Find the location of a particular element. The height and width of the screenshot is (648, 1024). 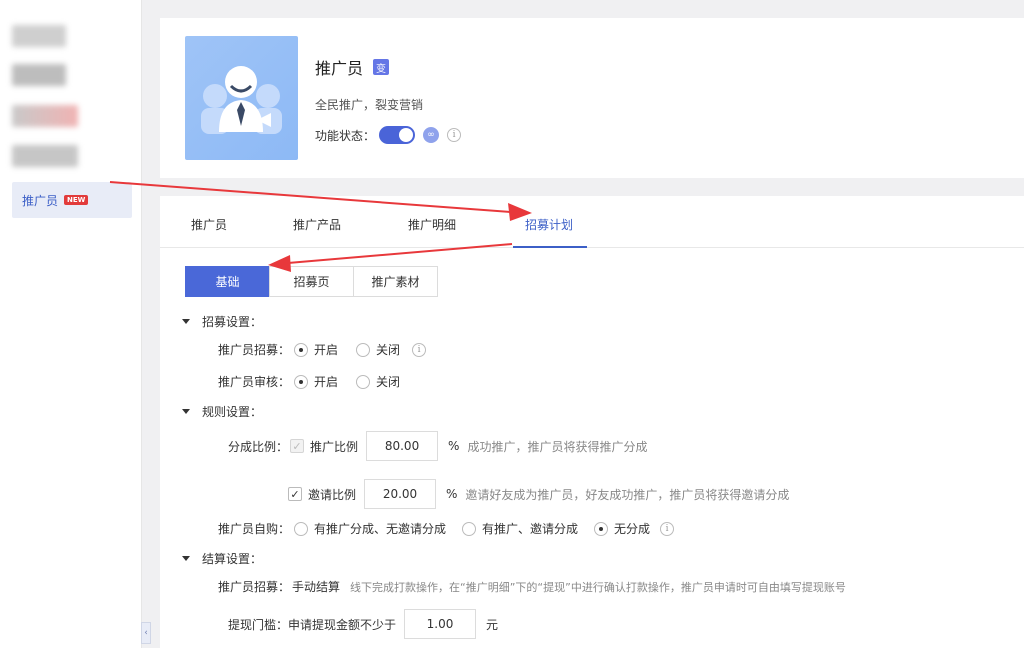

field-label: 推广员自购： is located at coordinates (254, 529).